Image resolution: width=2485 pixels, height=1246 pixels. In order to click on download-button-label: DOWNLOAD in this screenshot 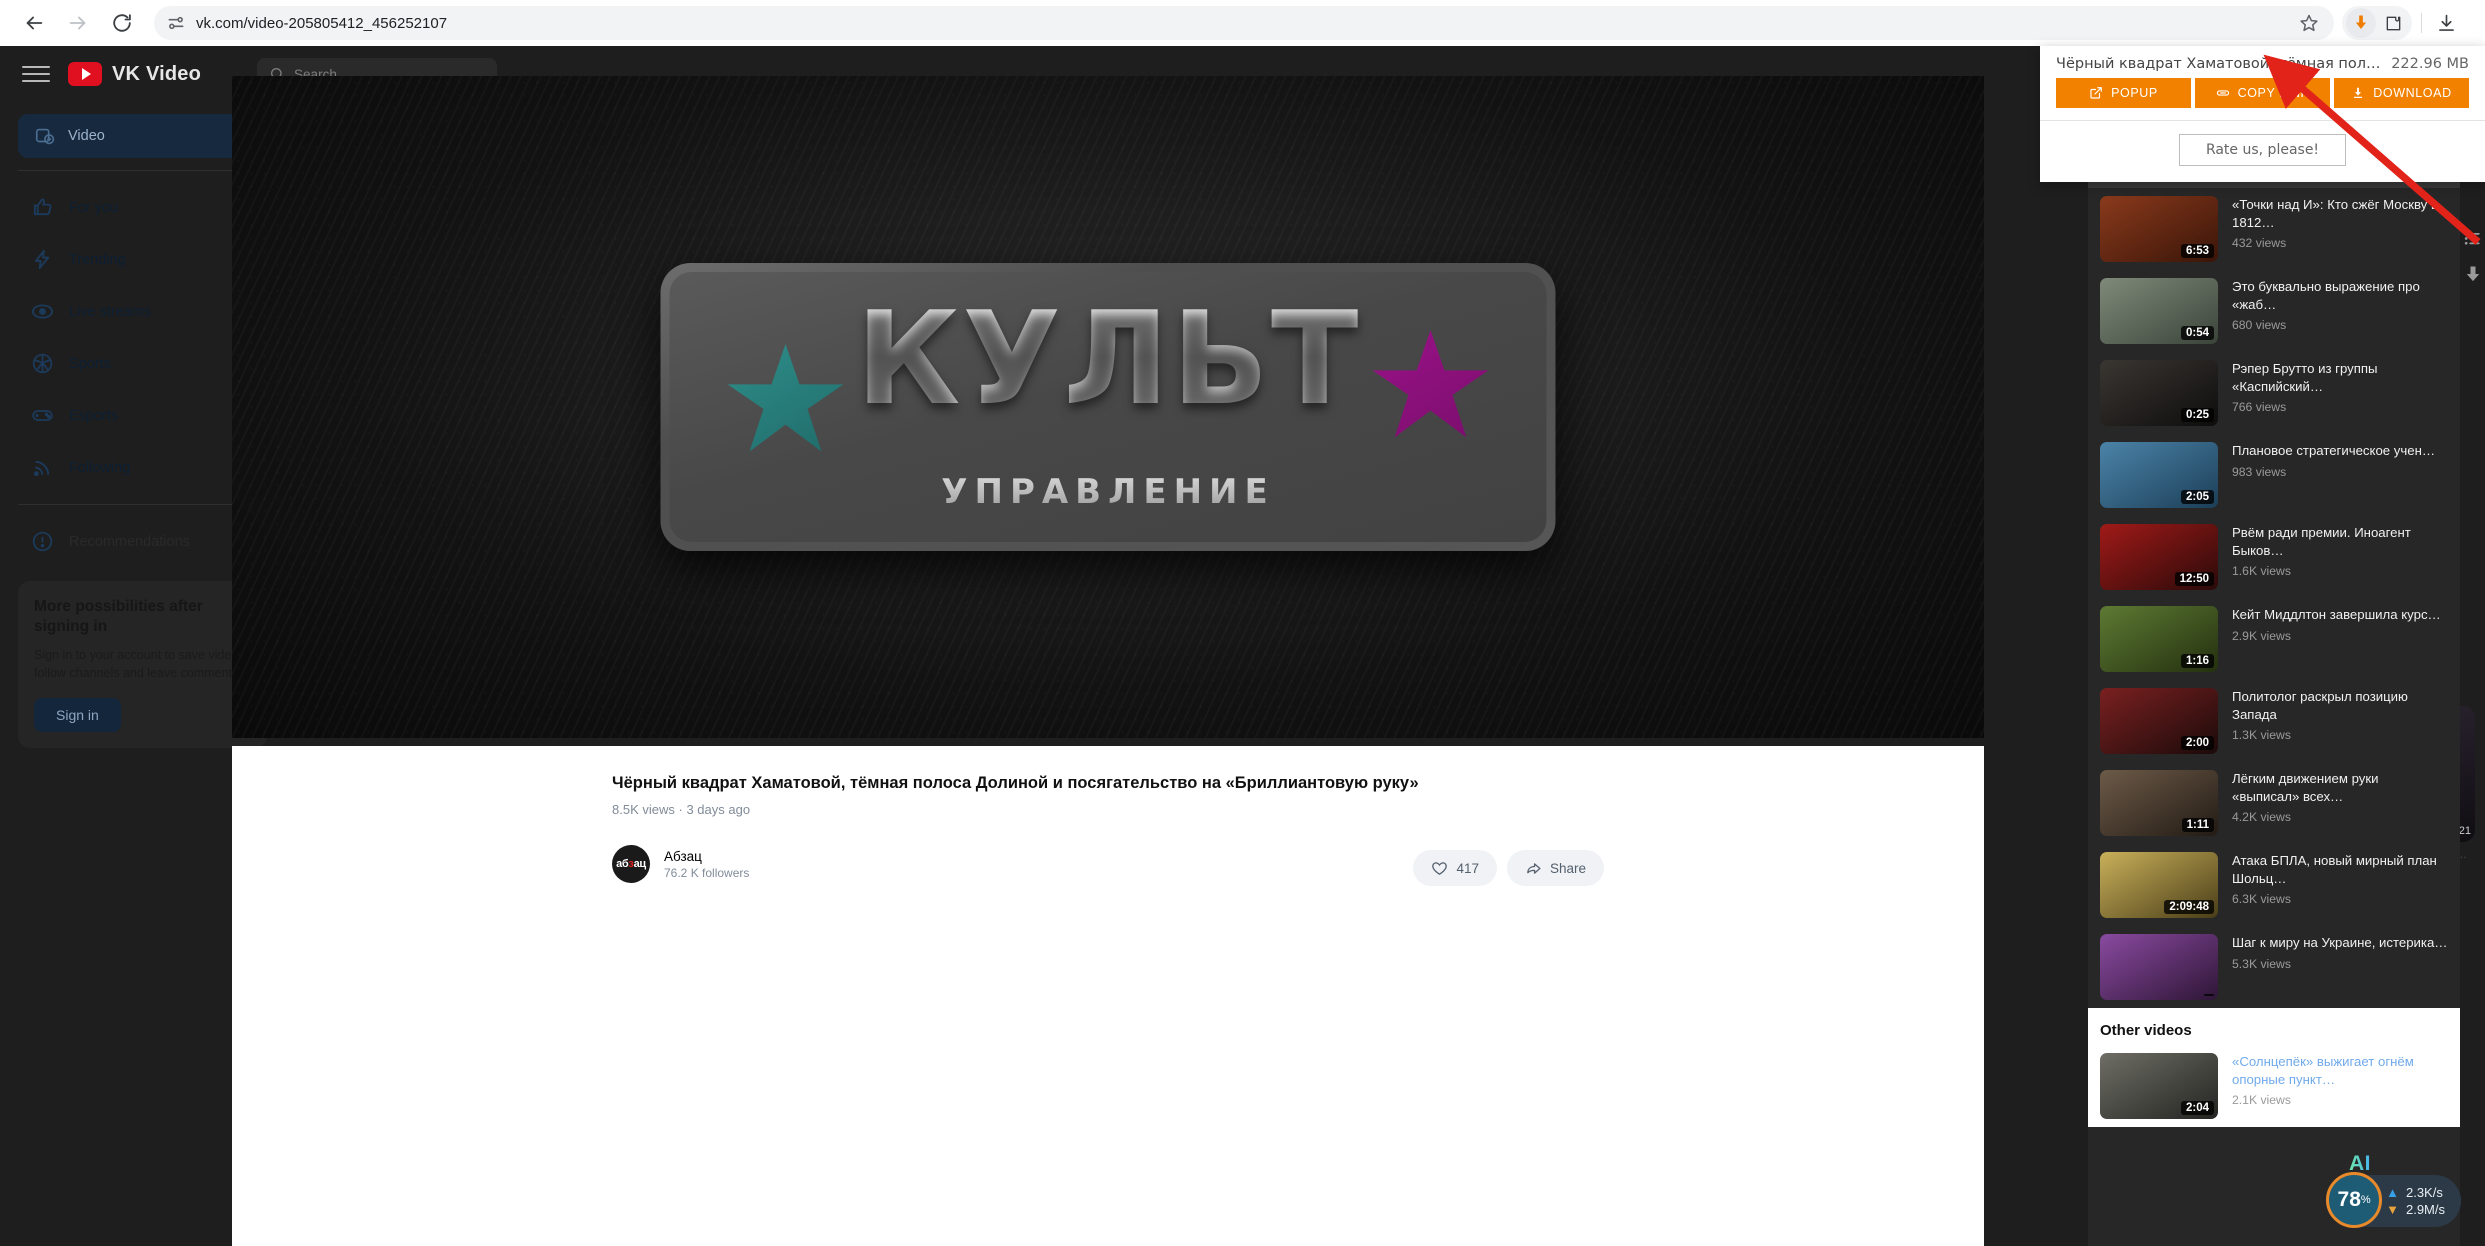, I will do `click(2412, 93)`.